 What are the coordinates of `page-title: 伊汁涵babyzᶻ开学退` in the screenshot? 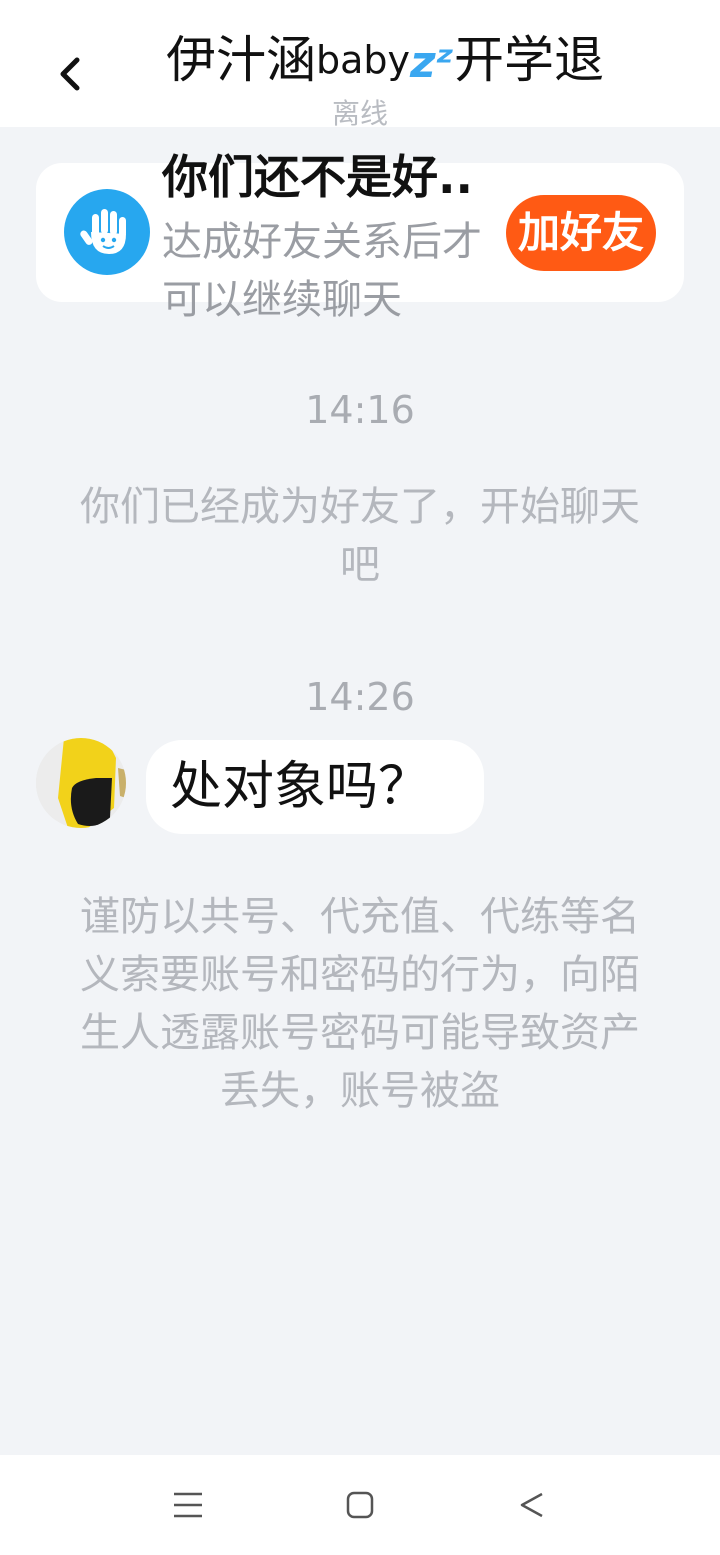 It's located at (385, 60).